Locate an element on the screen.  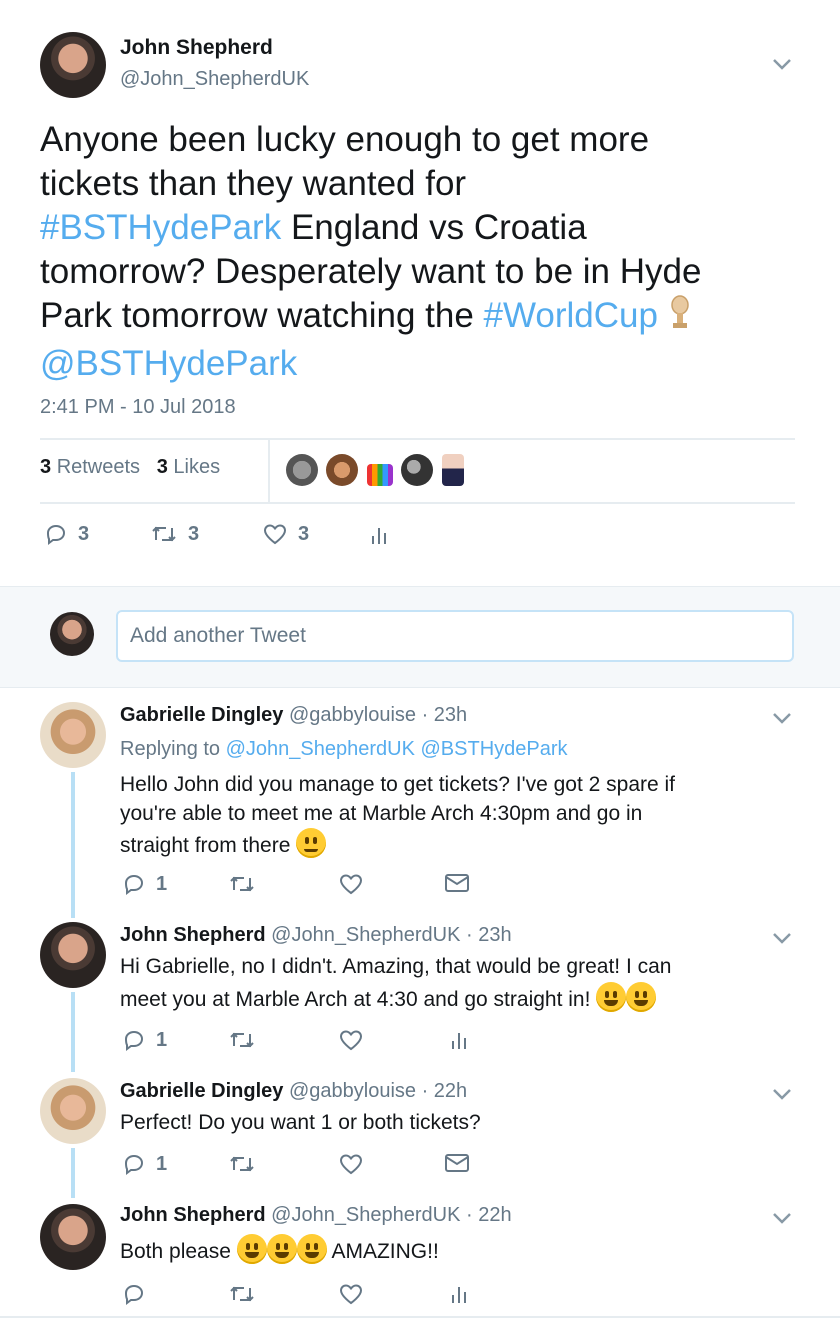
tweet-text-line: Anyone been lucky enough to get more is located at coordinates (345, 139).